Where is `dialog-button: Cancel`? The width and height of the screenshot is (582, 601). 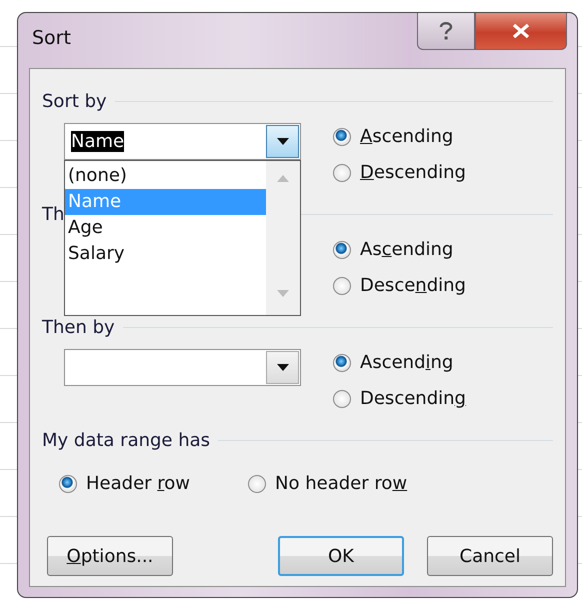 dialog-button: Cancel is located at coordinates (490, 556).